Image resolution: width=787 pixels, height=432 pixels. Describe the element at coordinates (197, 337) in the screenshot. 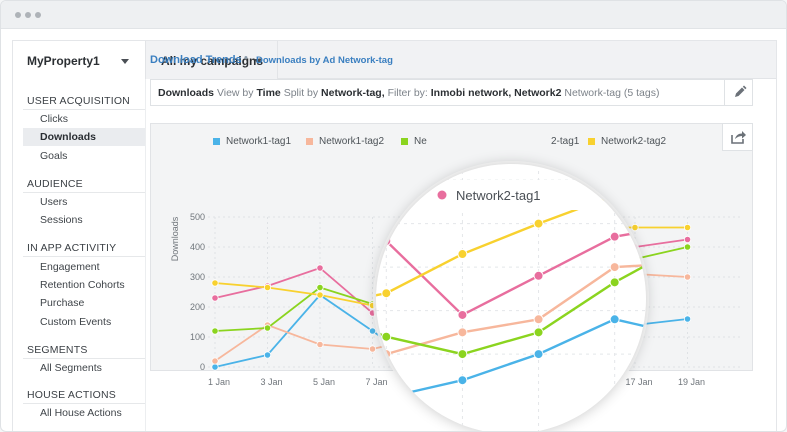

I see `y-tick-label: 100` at that location.